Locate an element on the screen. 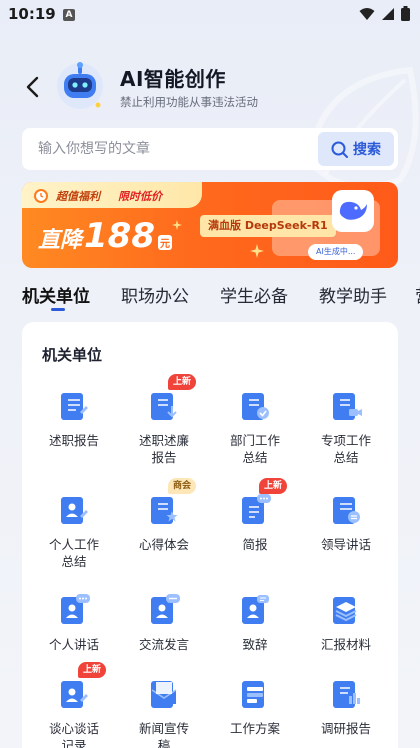  banner-price: 直降 188 元 is located at coordinates (105, 236).